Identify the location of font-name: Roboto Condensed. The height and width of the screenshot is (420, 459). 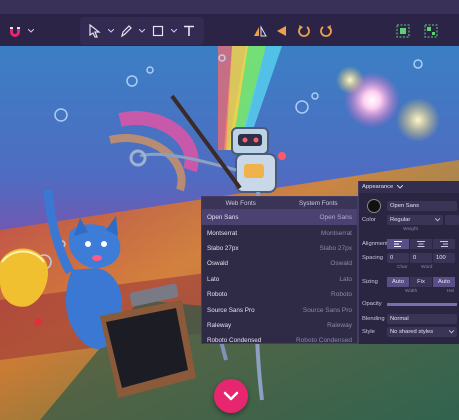
(234, 341).